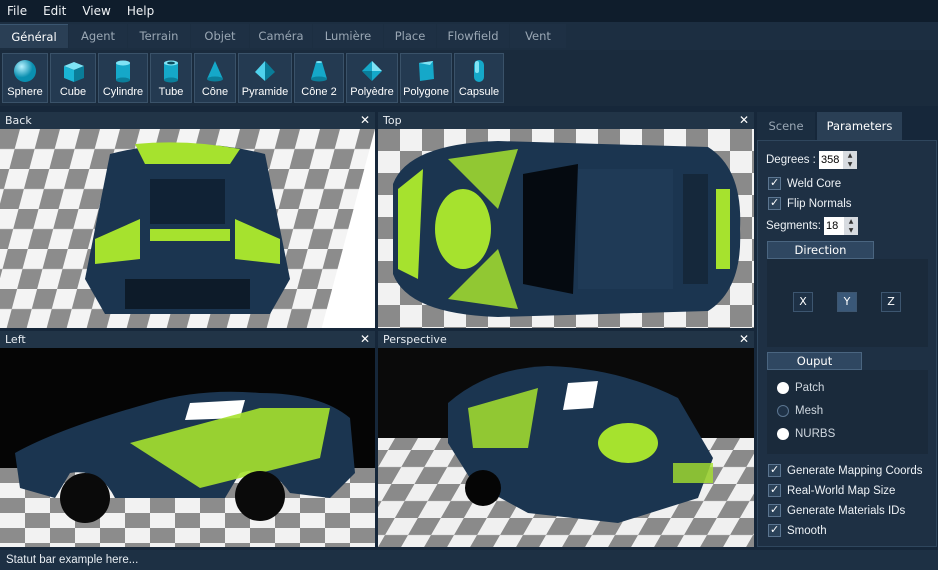  Describe the element at coordinates (819, 203) in the screenshot. I see `flip-normals-label: Flip Normals` at that location.